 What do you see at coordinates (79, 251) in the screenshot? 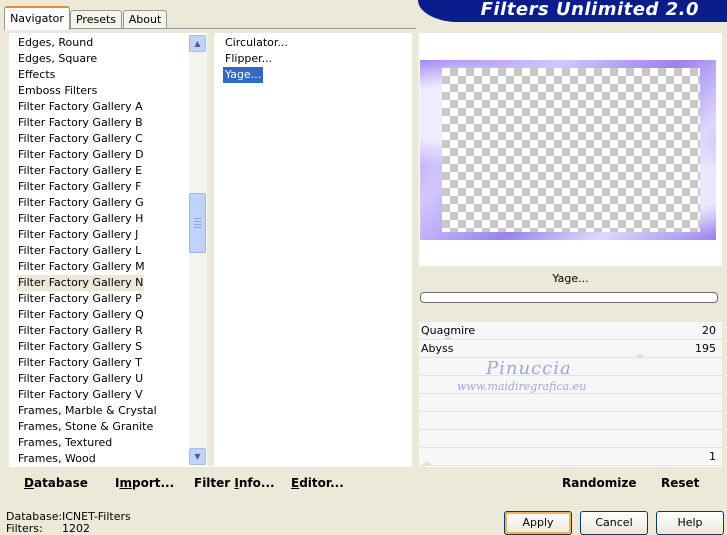
I see `category-item: Filter Factory Gallery L` at bounding box center [79, 251].